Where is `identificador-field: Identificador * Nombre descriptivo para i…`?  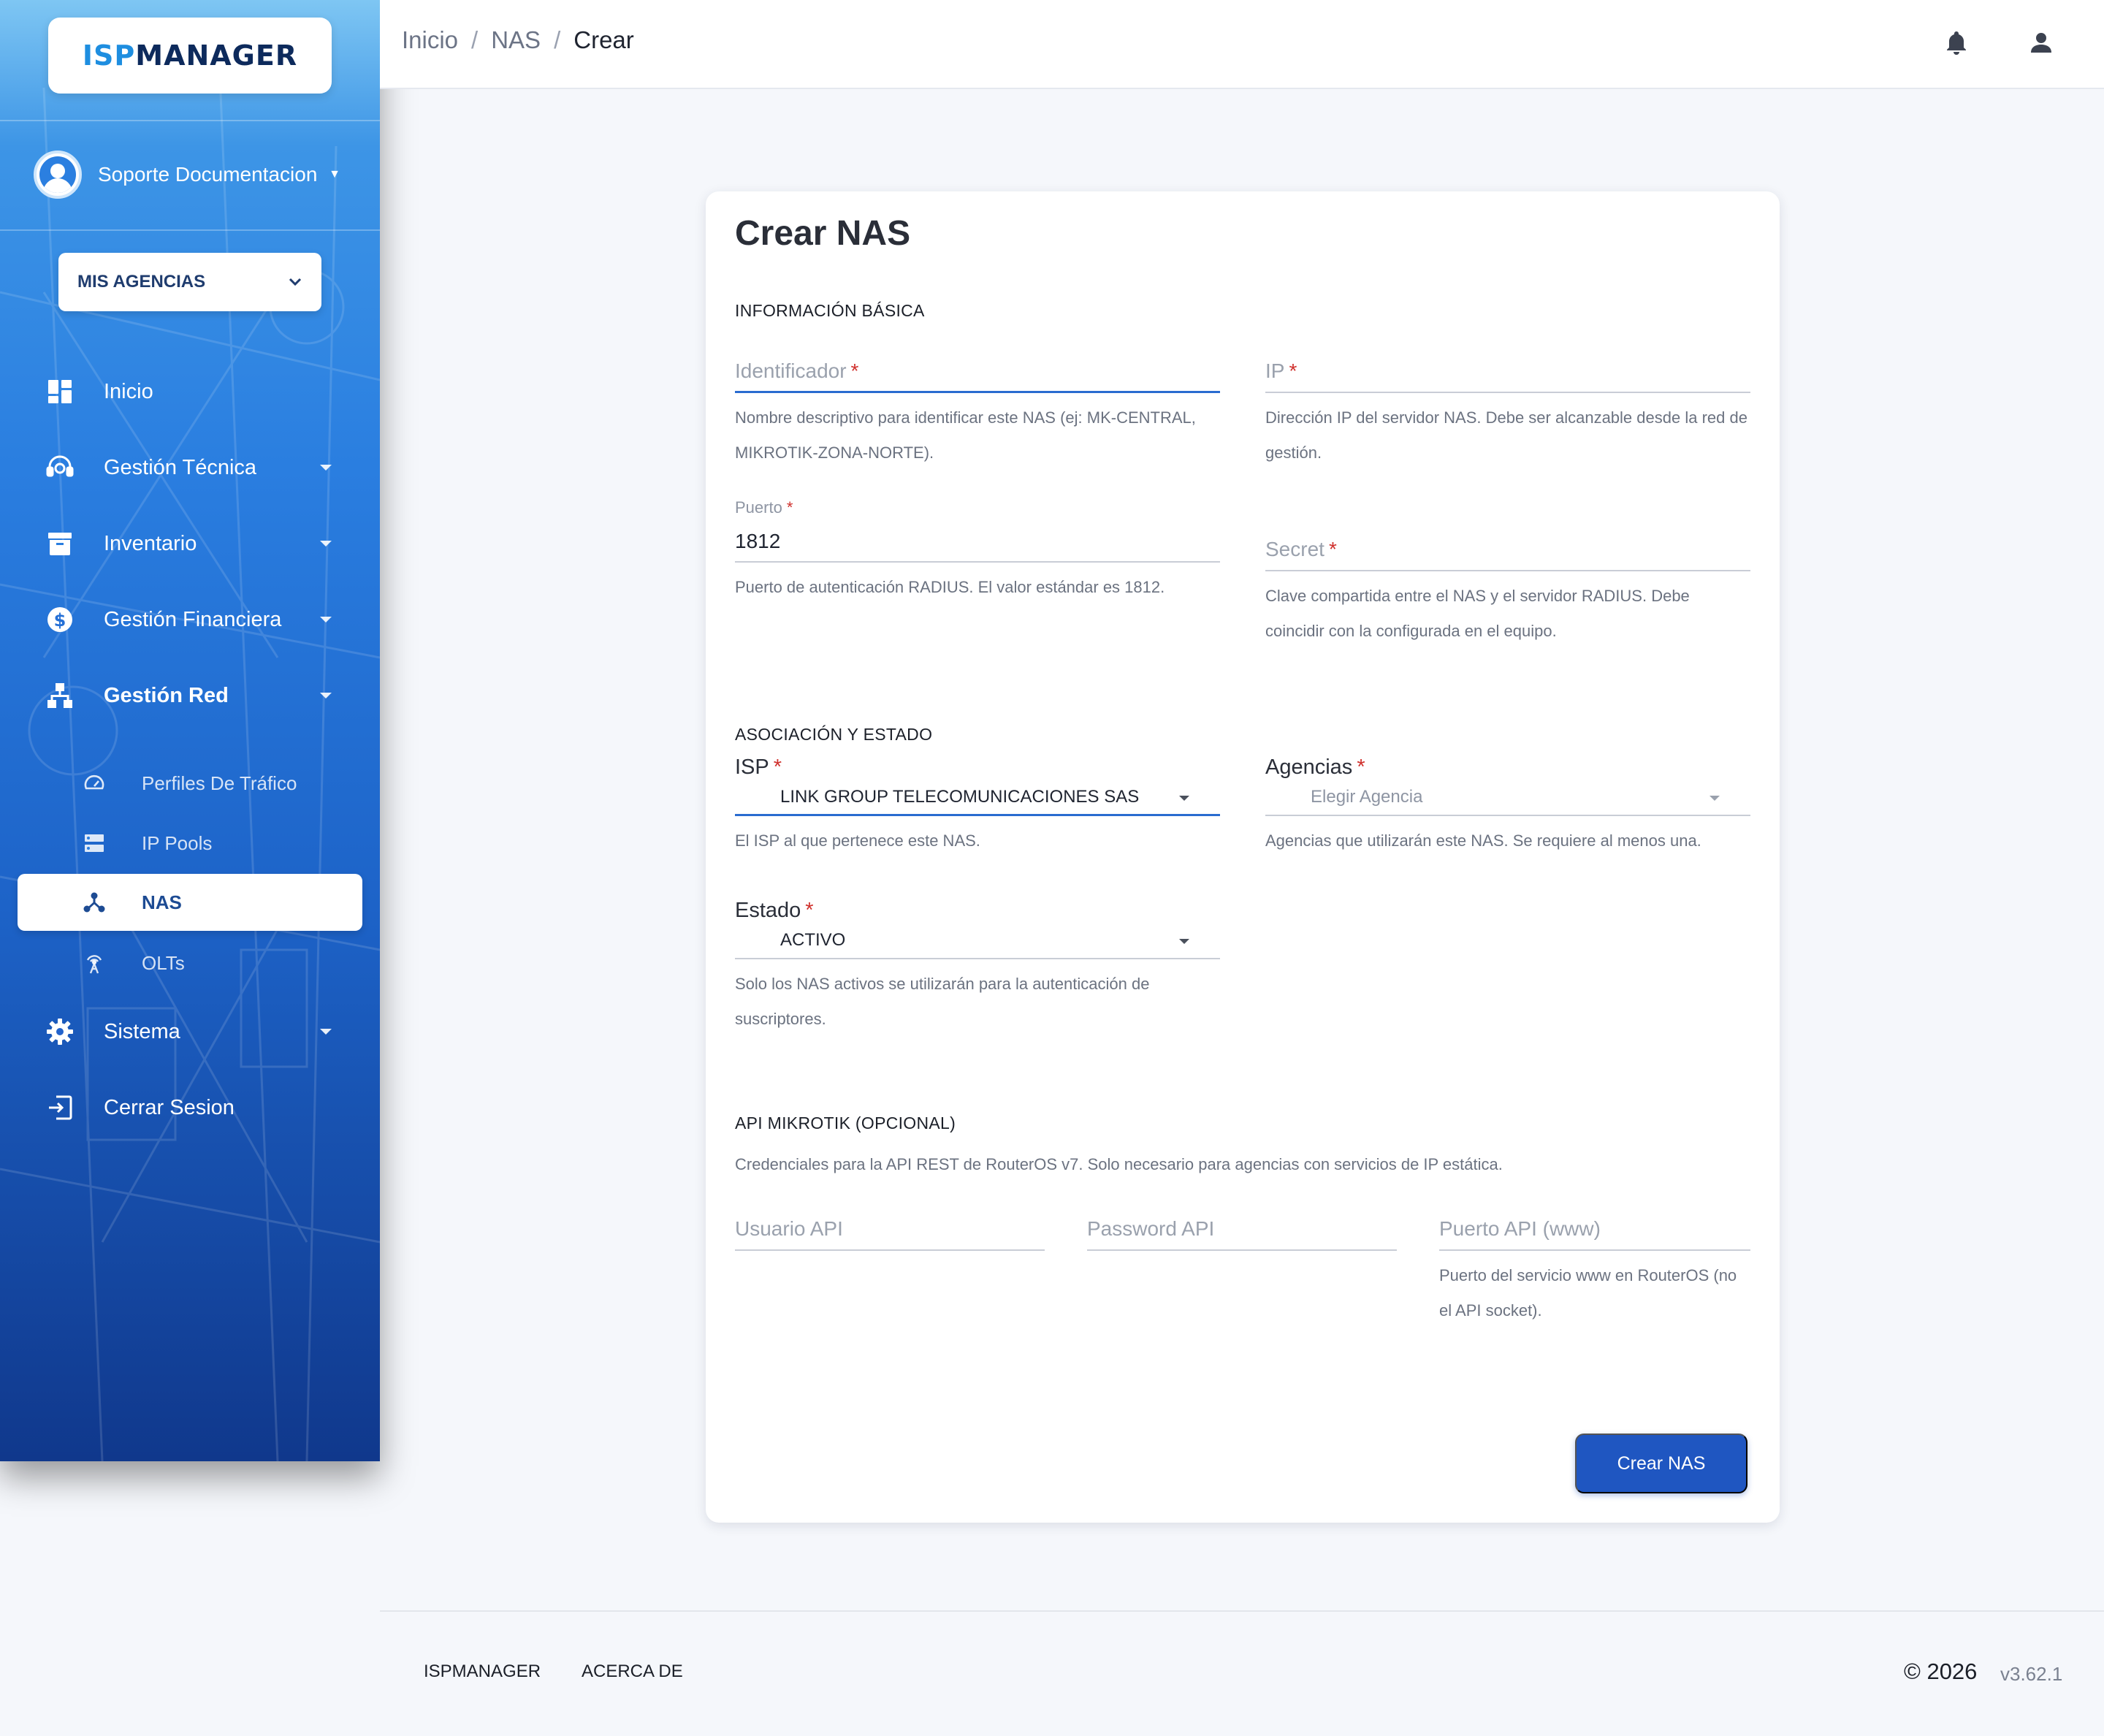
identificador-field: Identificador * Nombre descriptivo para i… is located at coordinates (977, 411).